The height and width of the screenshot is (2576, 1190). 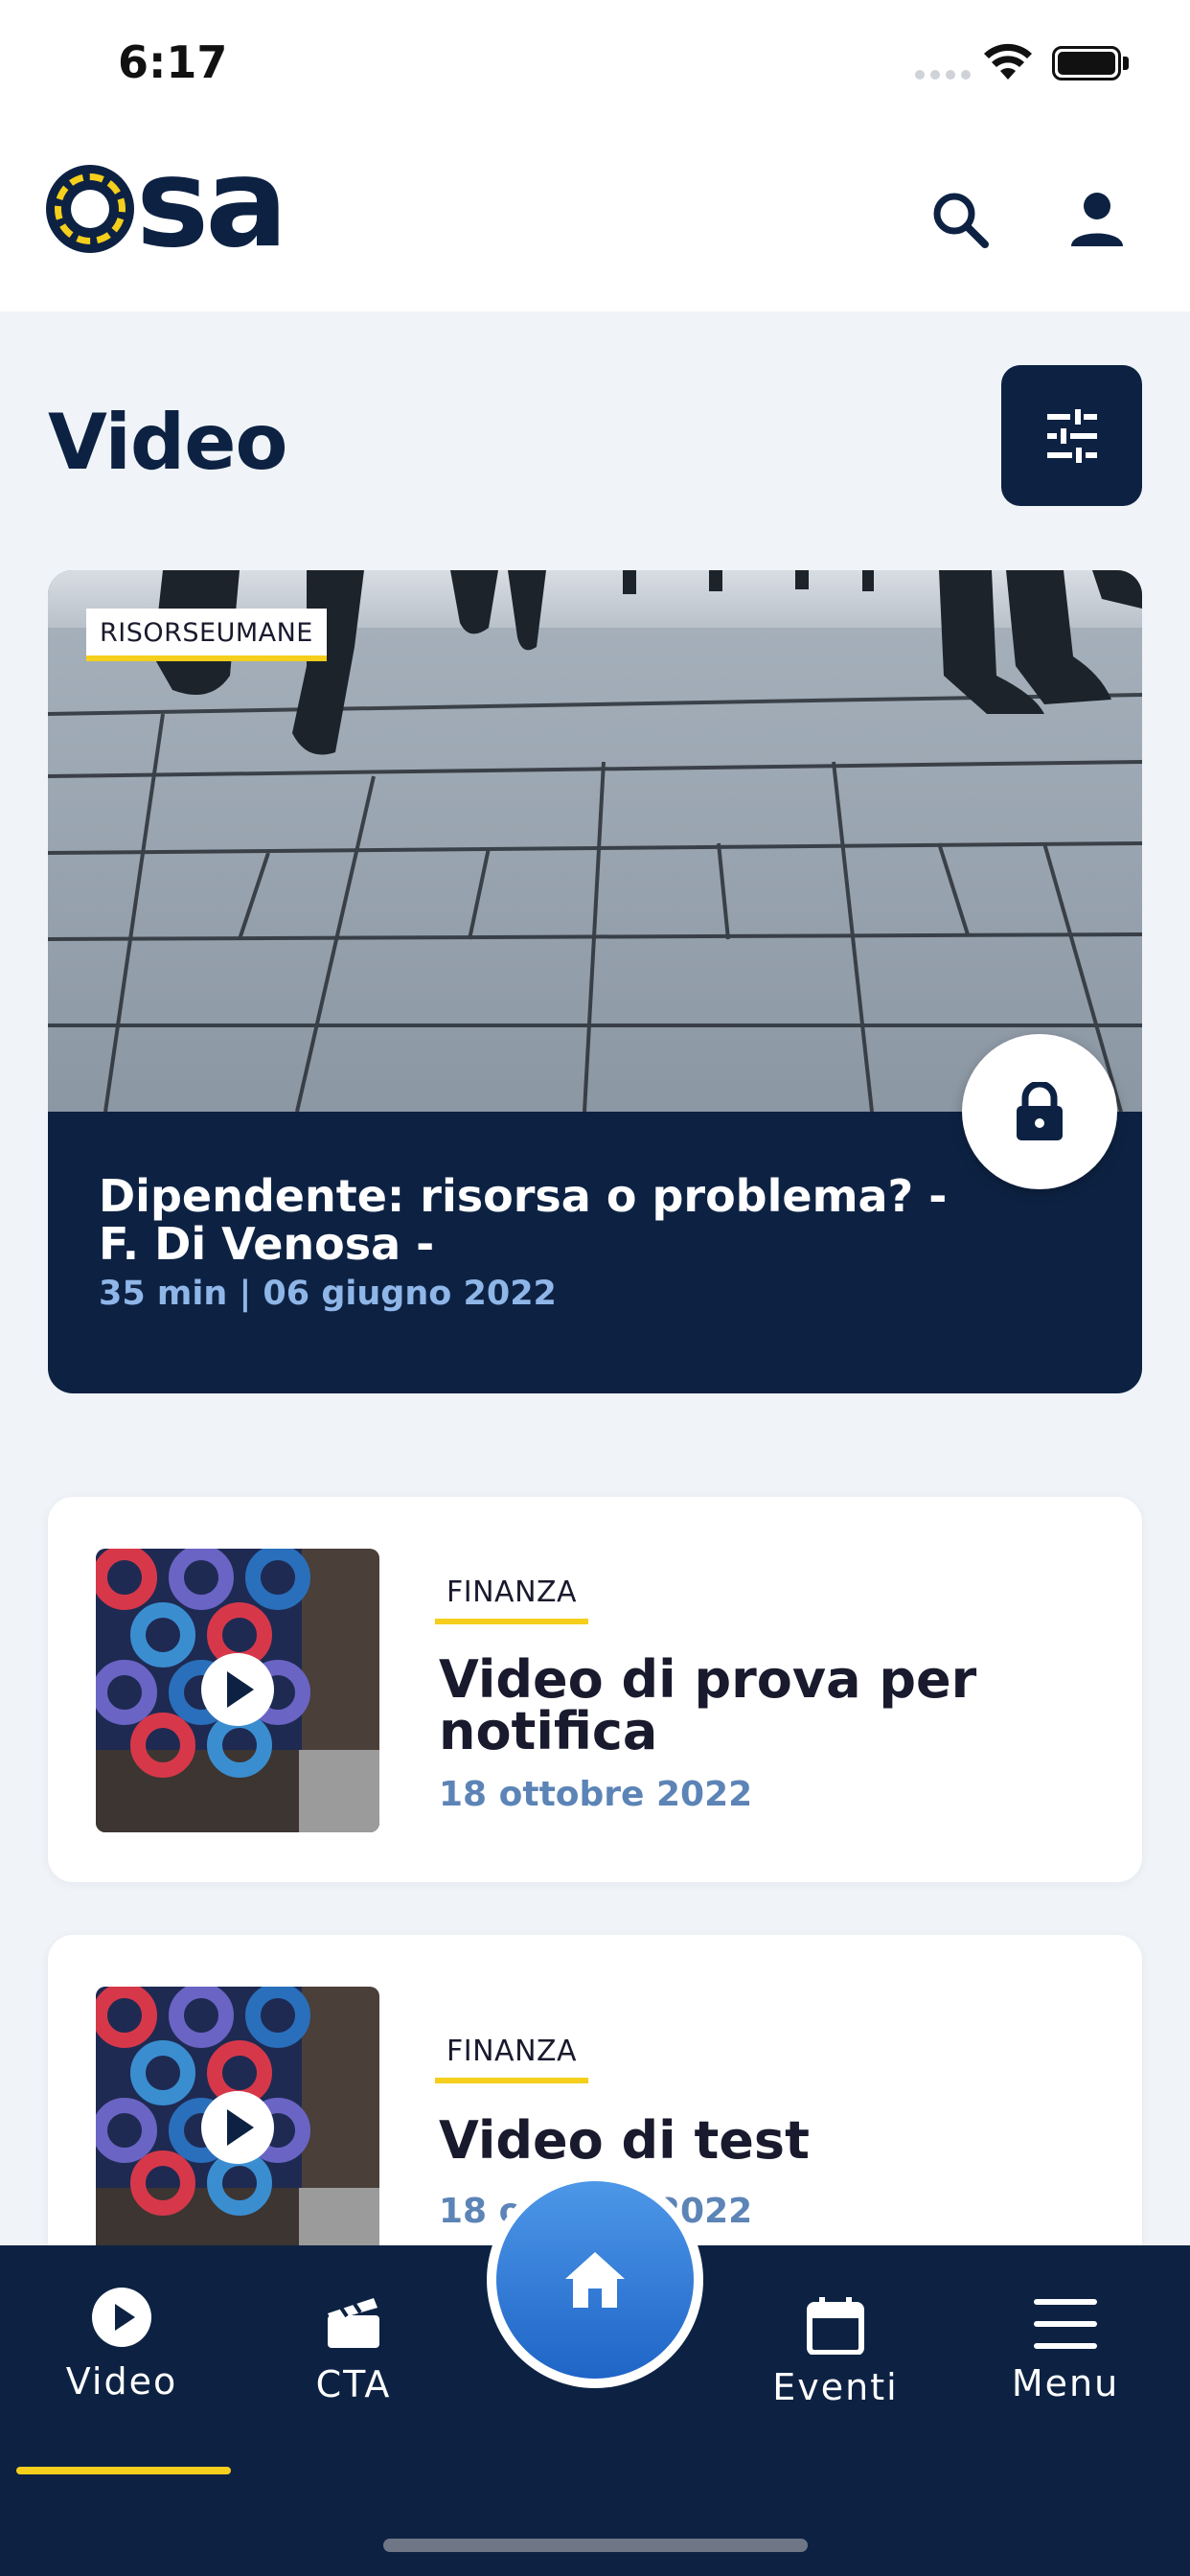 I want to click on nav-label: CTA, so click(x=354, y=2384).